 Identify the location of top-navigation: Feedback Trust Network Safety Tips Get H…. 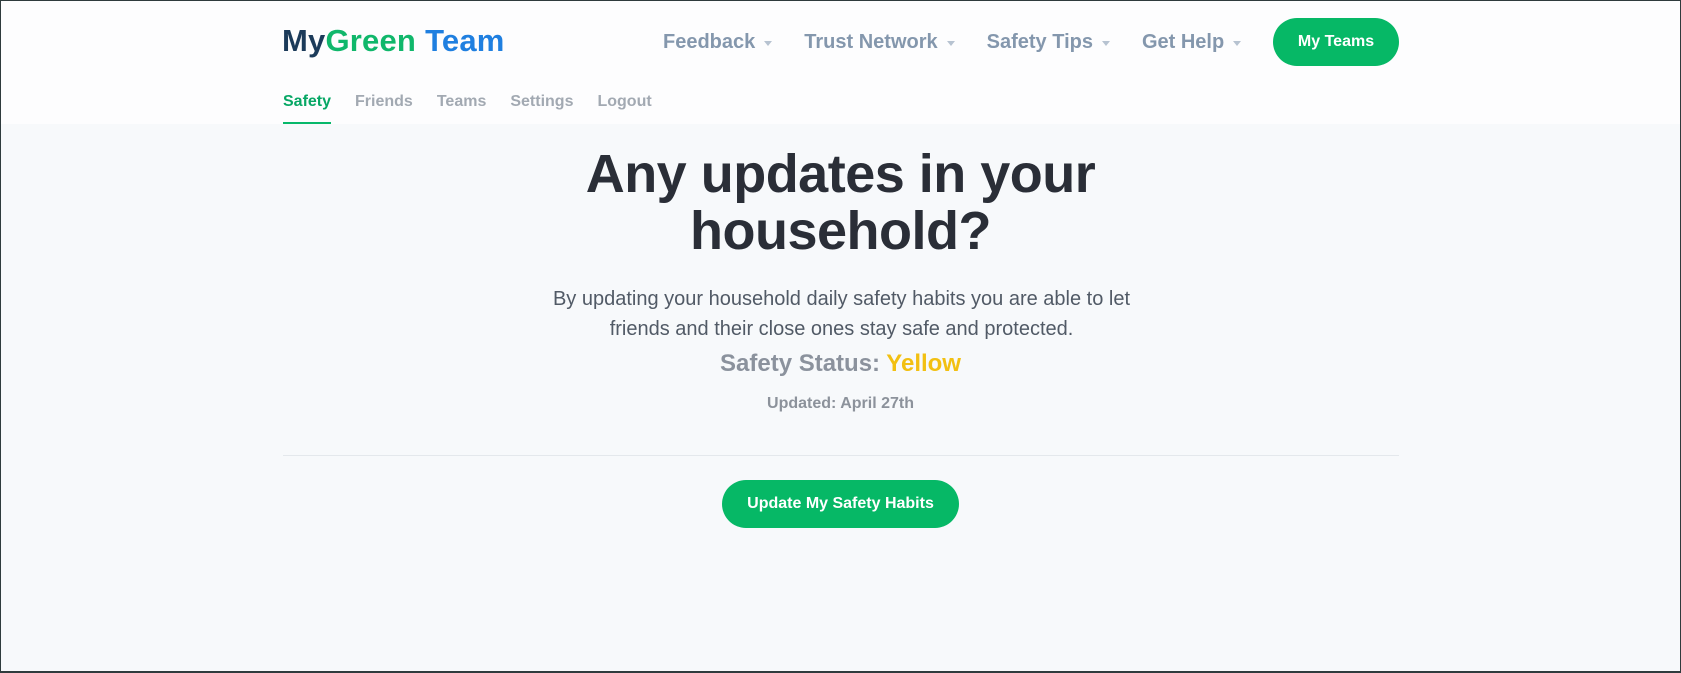
(968, 42).